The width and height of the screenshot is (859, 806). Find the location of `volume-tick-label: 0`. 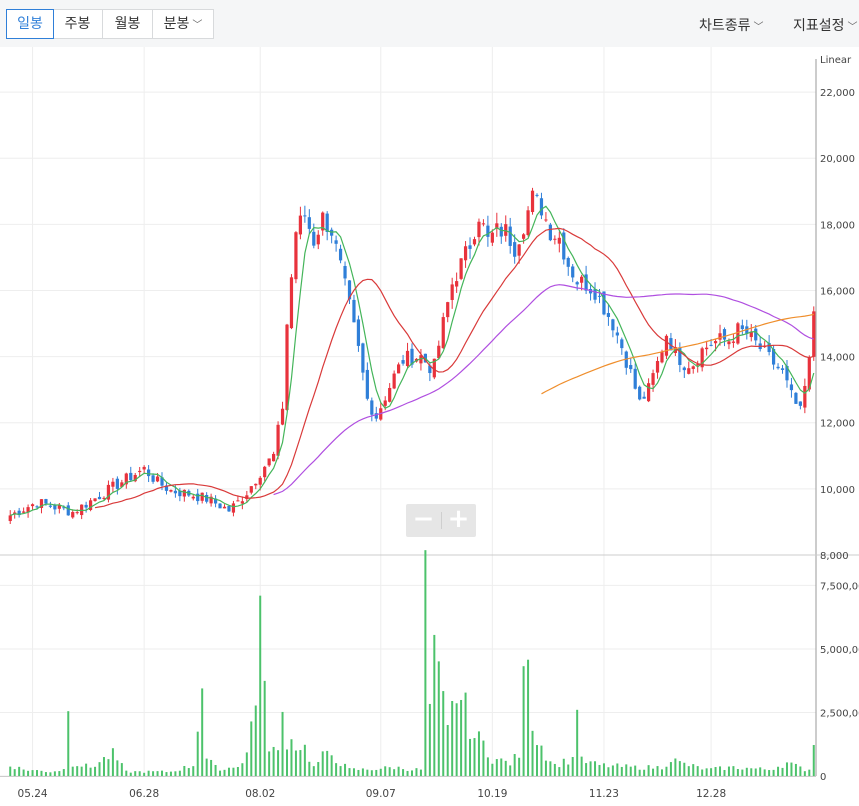

volume-tick-label: 0 is located at coordinates (823, 777).